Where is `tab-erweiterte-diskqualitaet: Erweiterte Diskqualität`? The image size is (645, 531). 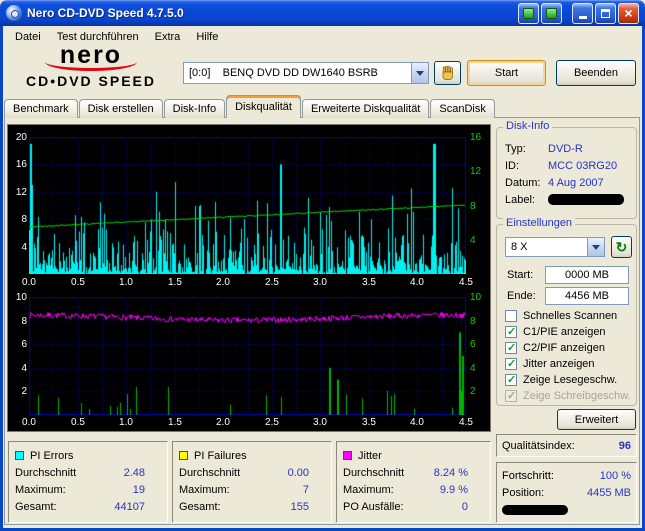
tab-erweiterte-diskqualitaet: Erweiterte Diskqualität is located at coordinates (365, 108).